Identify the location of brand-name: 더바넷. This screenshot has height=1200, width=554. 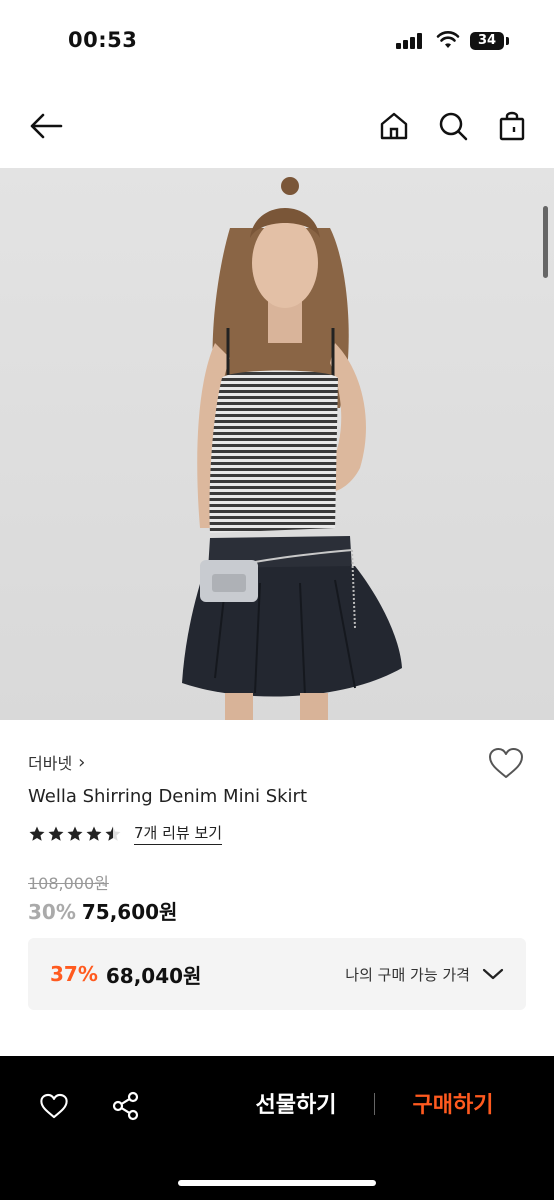
(50, 763).